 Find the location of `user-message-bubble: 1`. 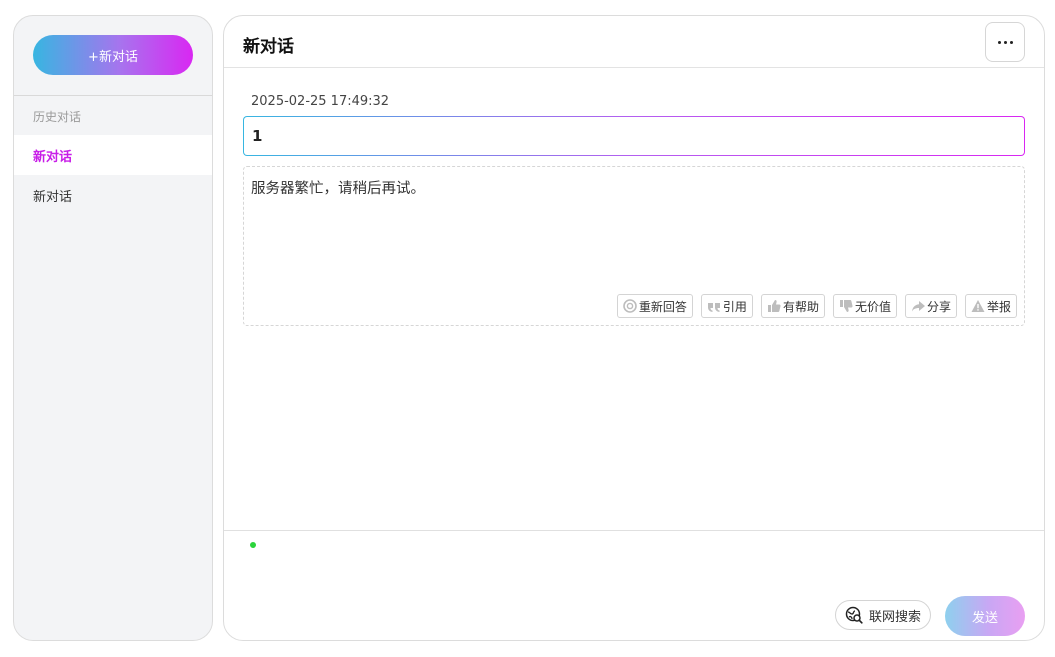

user-message-bubble: 1 is located at coordinates (634, 136).